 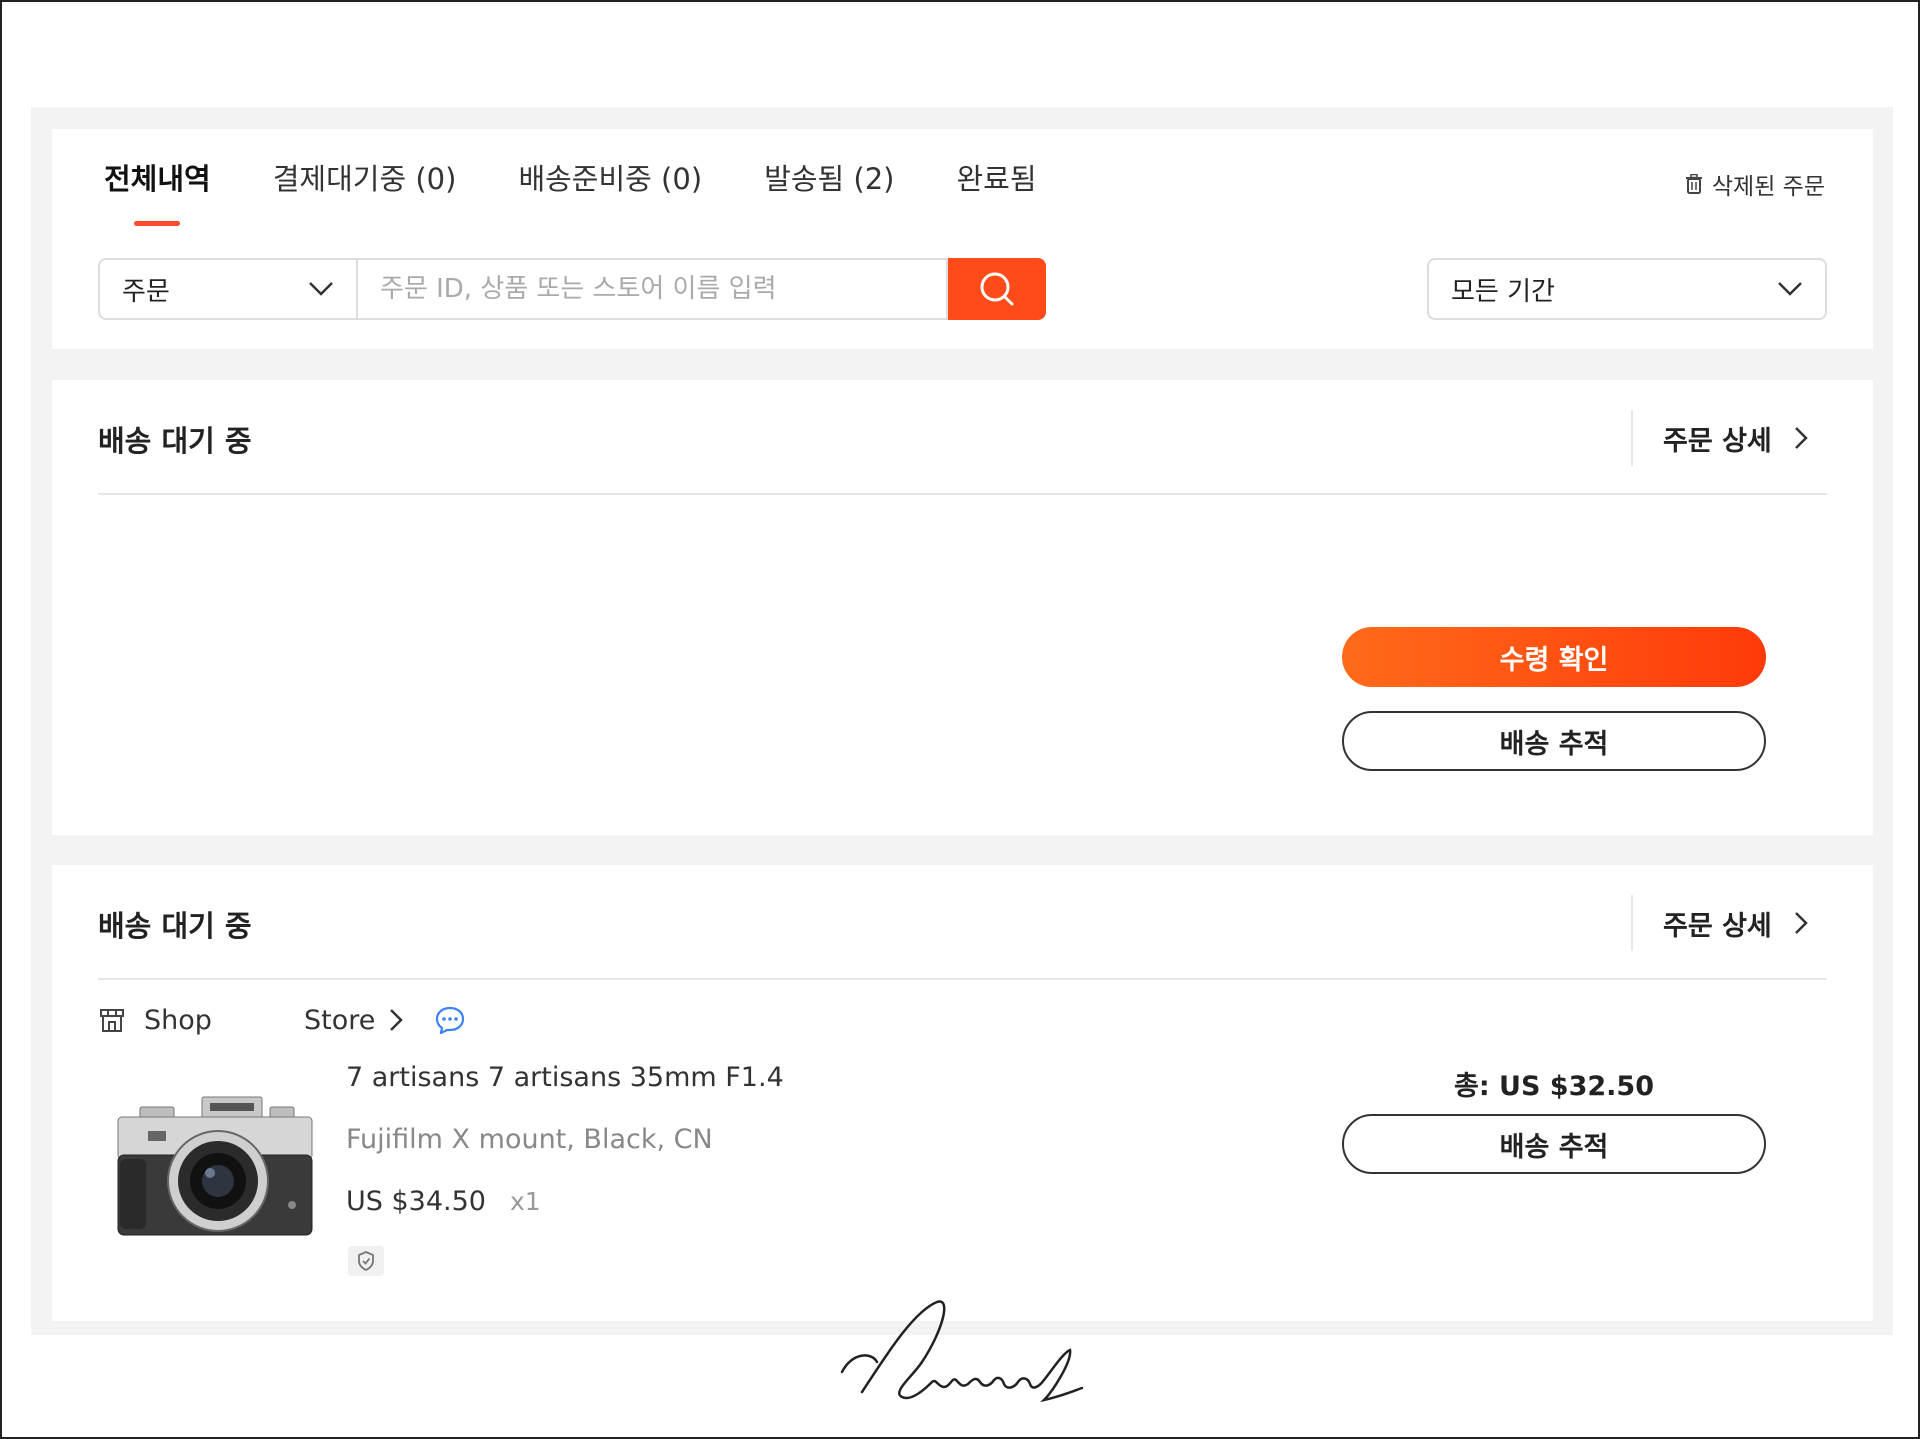 What do you see at coordinates (829, 189) in the screenshot?
I see `tab-shipped: 발송됨 (2)` at bounding box center [829, 189].